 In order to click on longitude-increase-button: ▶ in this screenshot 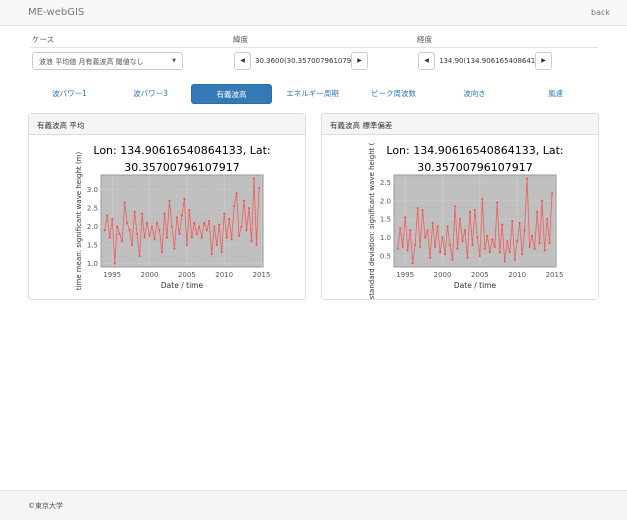, I will do `click(543, 61)`.